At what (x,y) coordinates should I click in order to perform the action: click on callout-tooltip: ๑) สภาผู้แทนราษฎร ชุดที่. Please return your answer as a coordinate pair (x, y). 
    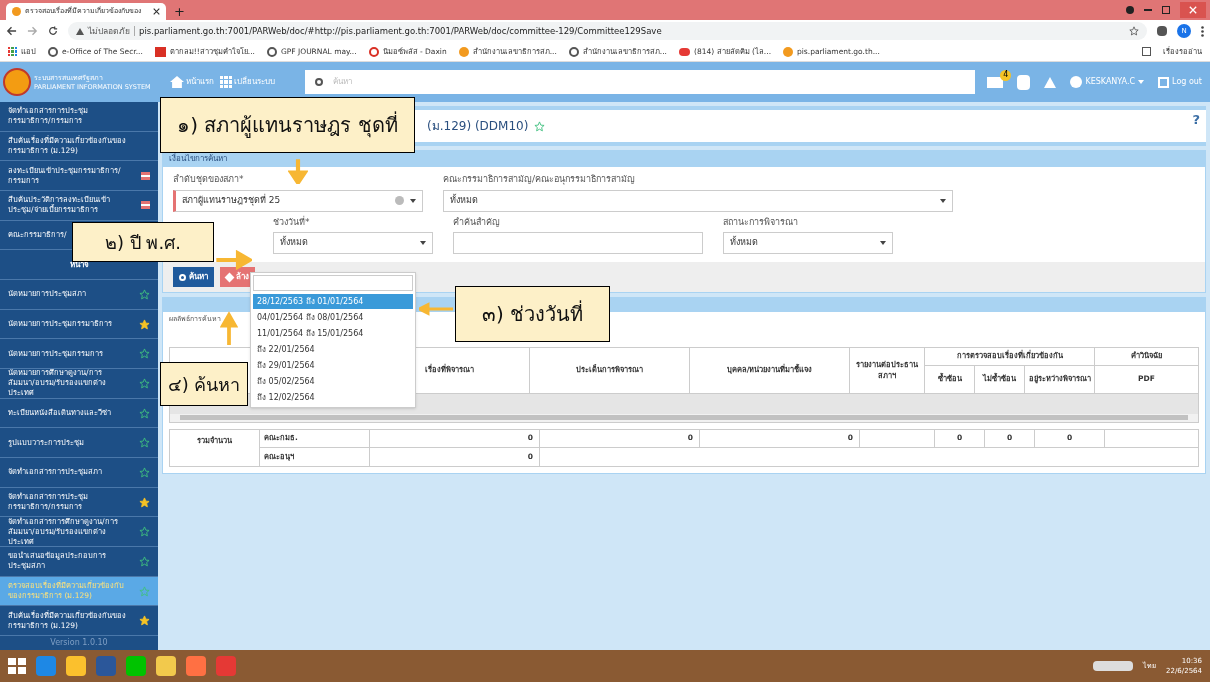
    Looking at the image, I should click on (287, 125).